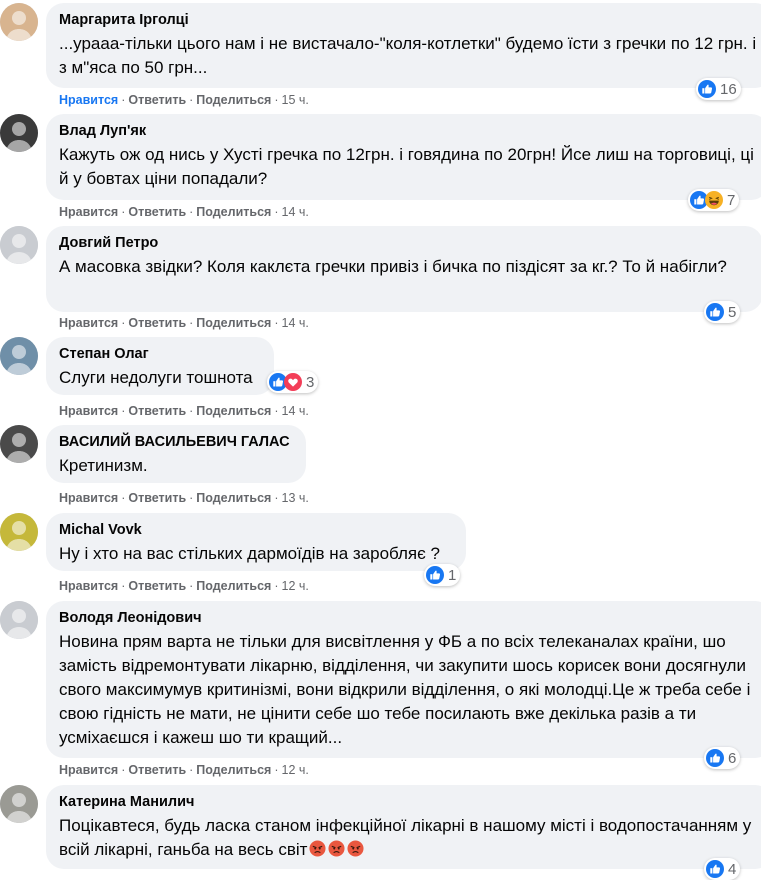  What do you see at coordinates (404, 243) in the screenshot?
I see `comment-author: Довгий Петро` at bounding box center [404, 243].